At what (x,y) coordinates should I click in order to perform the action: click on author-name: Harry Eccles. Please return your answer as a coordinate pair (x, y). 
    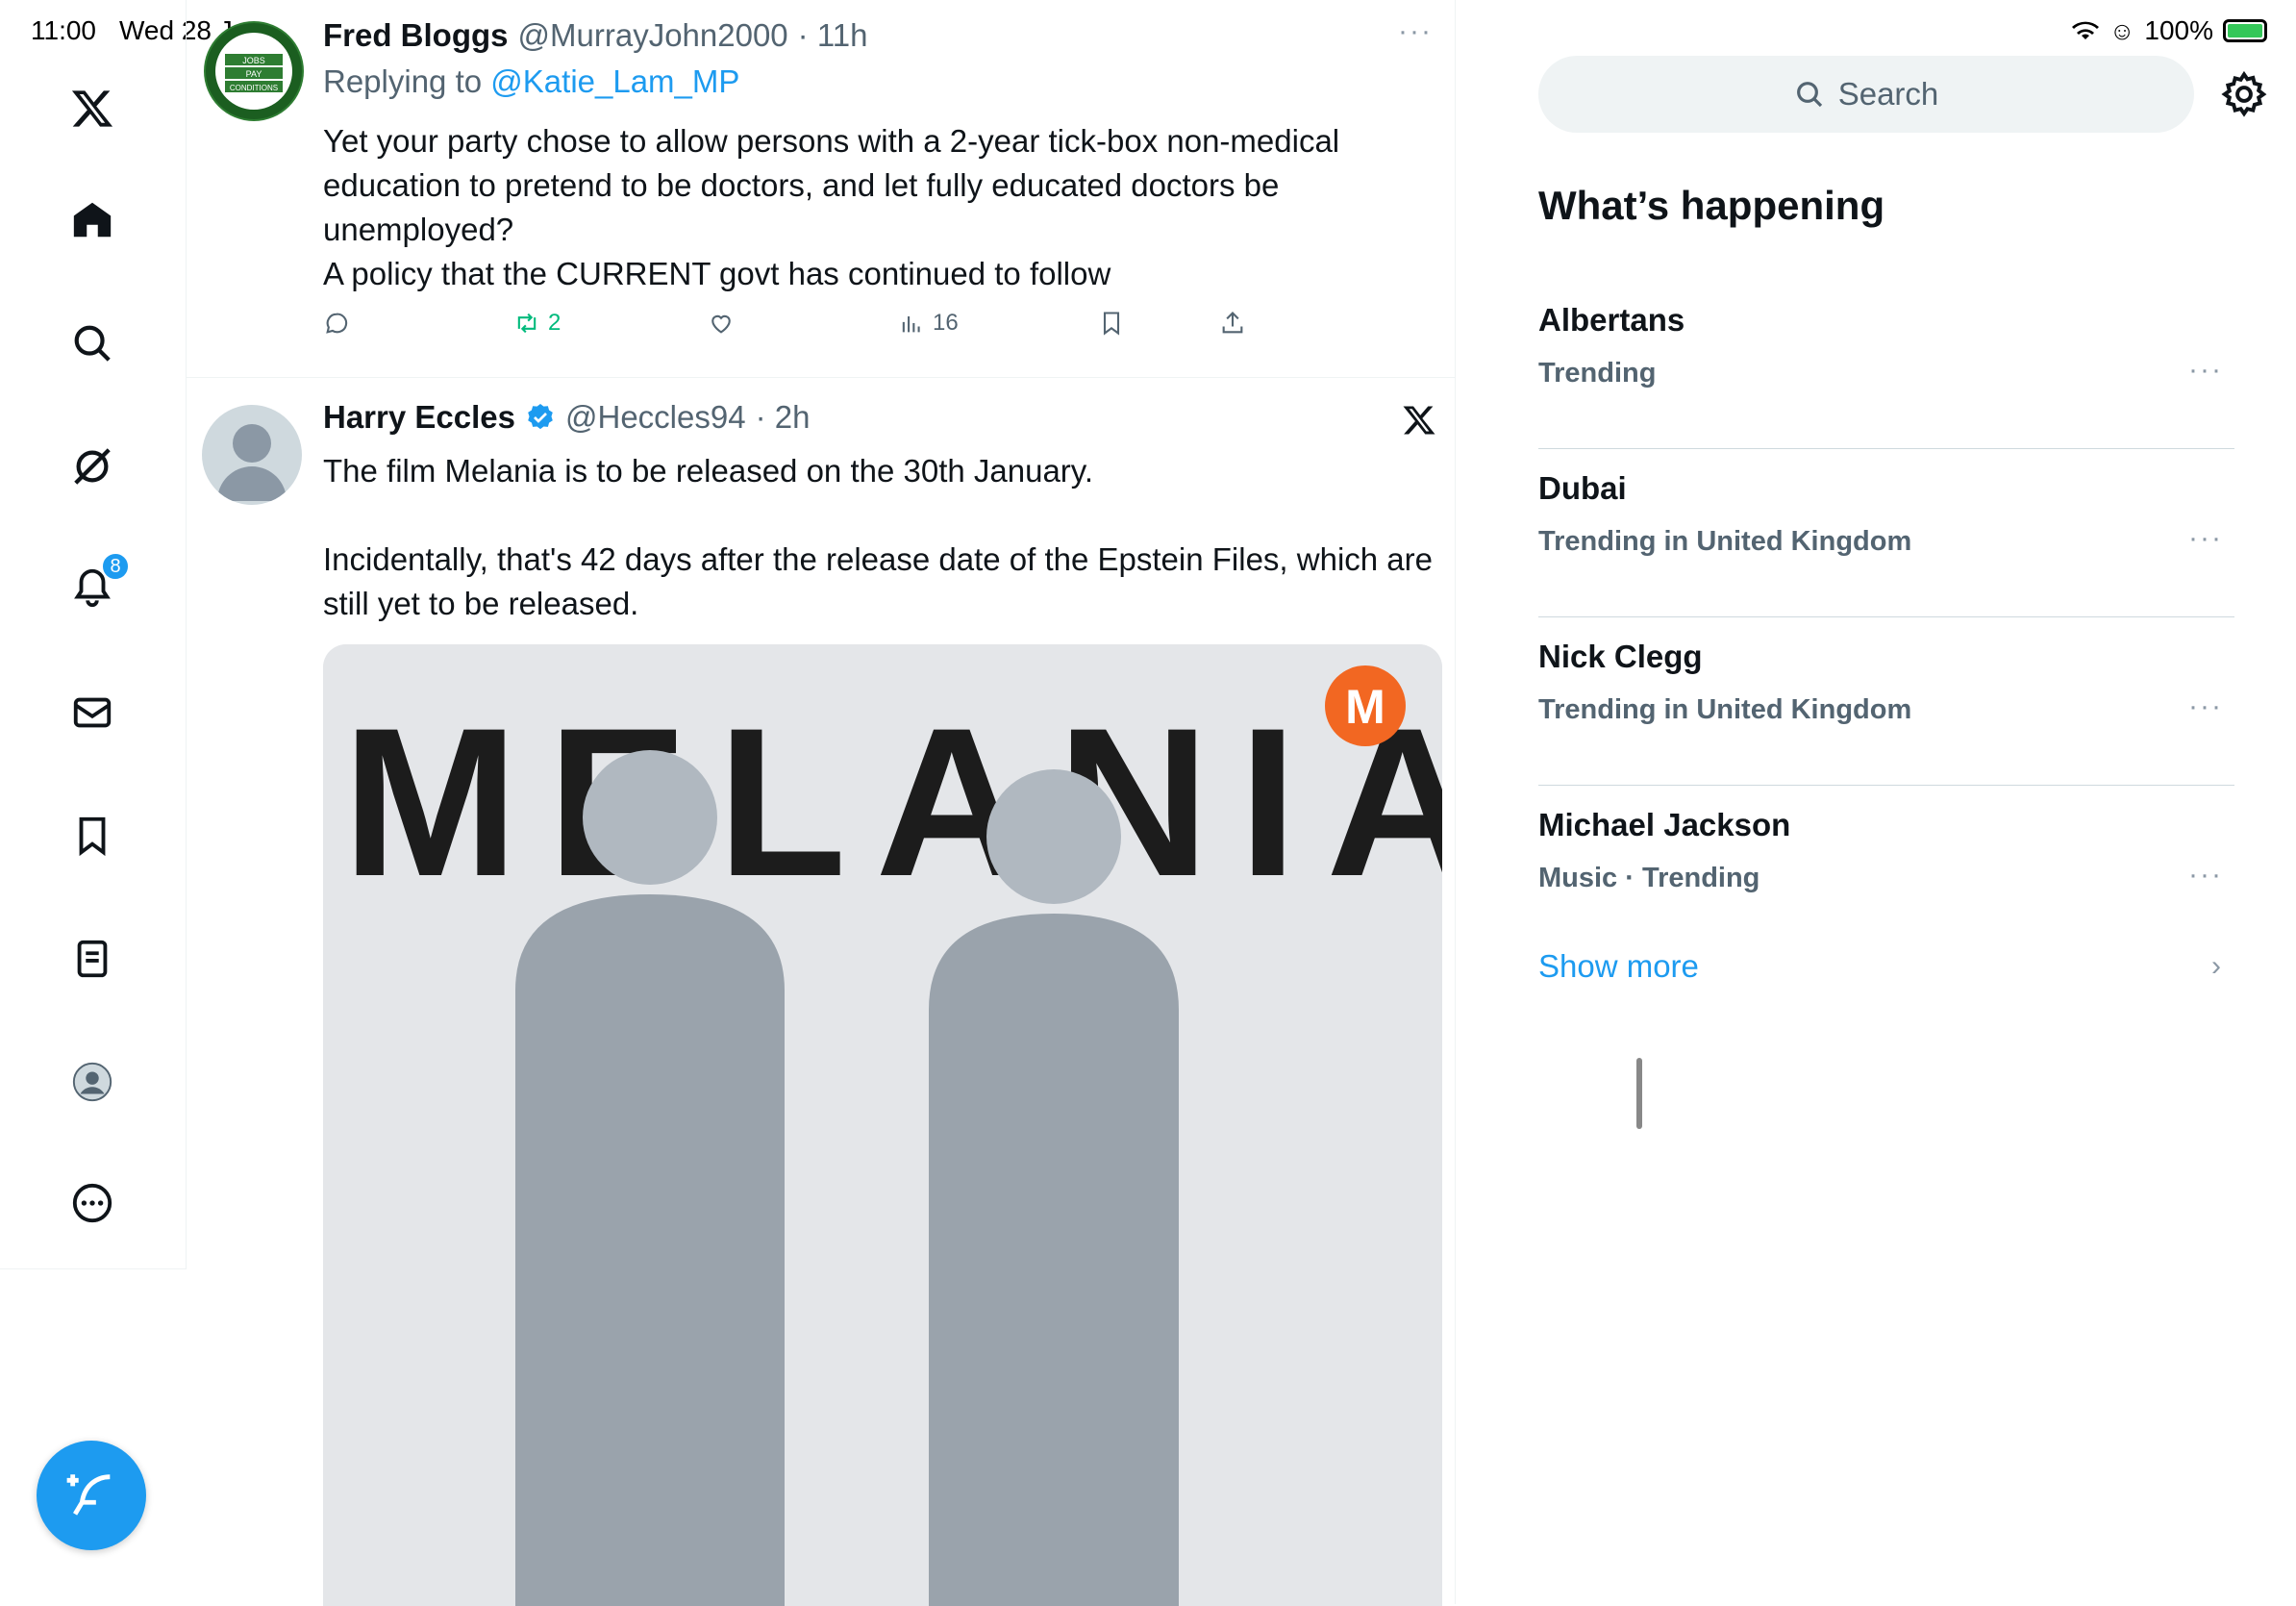
    Looking at the image, I should click on (419, 417).